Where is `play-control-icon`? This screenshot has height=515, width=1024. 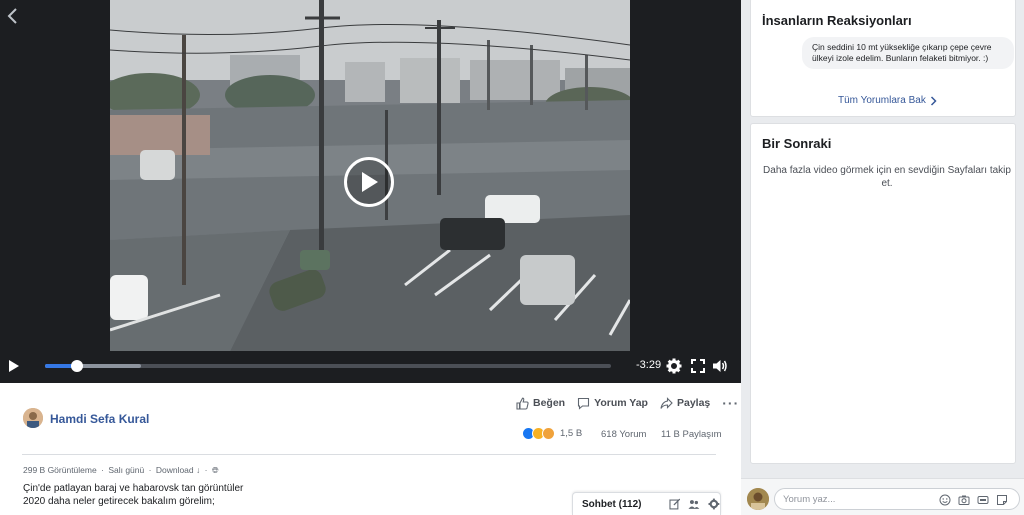
play-control-icon is located at coordinates (14, 366).